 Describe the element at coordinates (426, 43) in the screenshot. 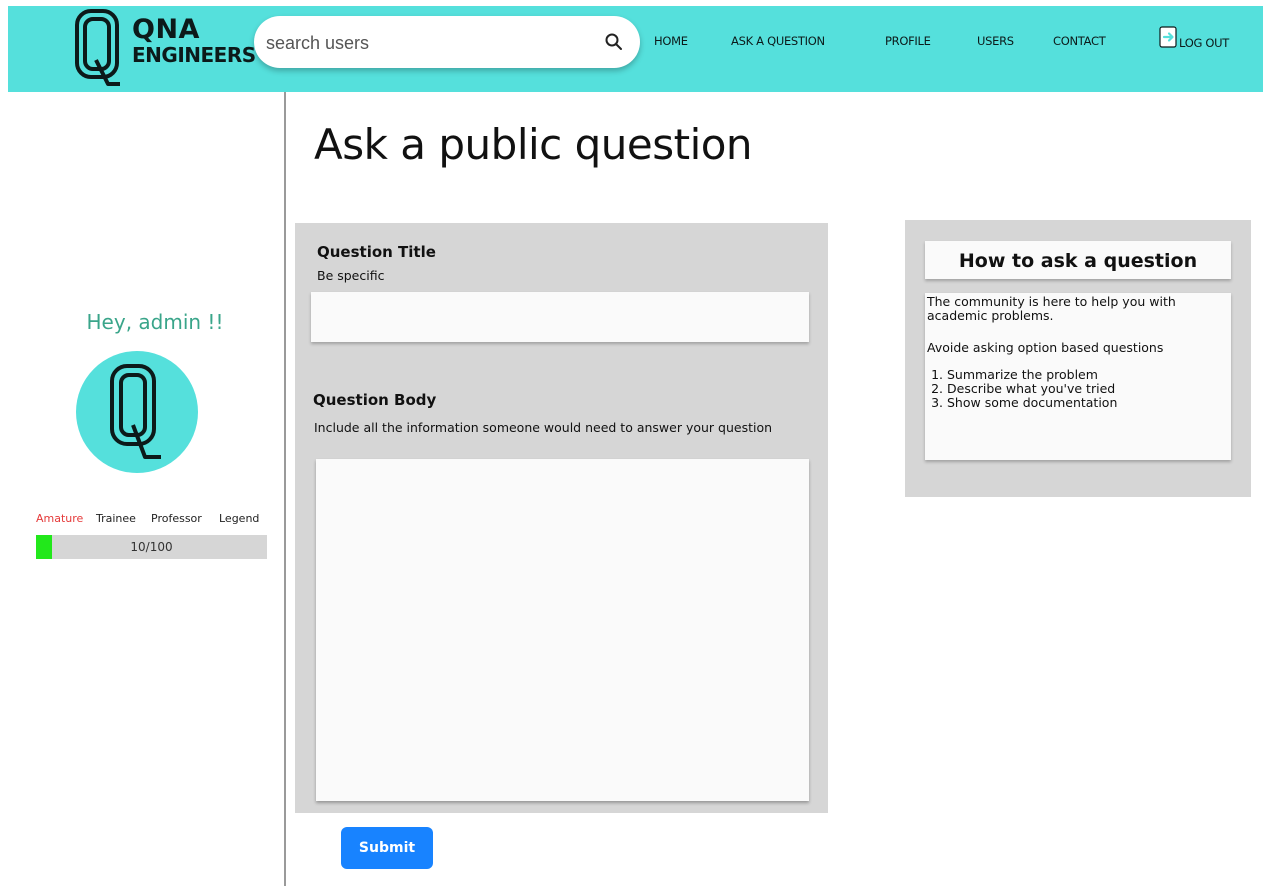

I see `search-input` at that location.